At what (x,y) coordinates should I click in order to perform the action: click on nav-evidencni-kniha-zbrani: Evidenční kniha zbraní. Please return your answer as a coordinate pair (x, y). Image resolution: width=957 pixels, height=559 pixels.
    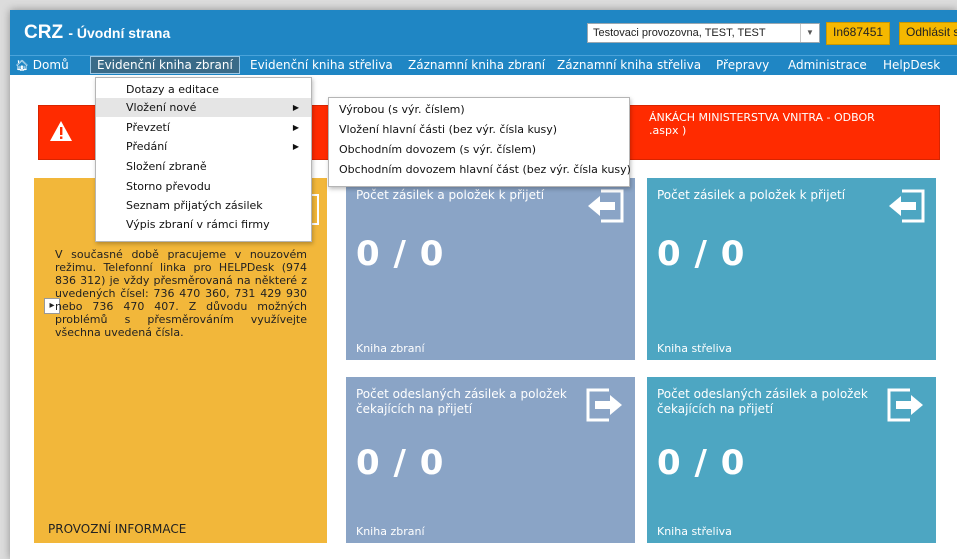
    Looking at the image, I should click on (165, 65).